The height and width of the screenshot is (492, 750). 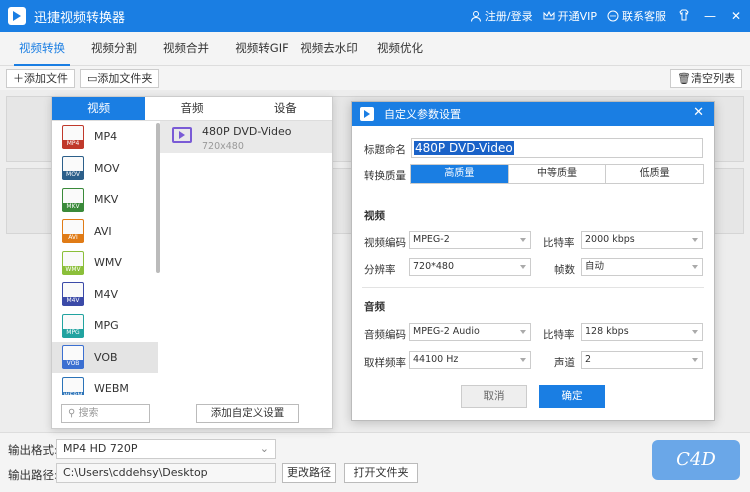 What do you see at coordinates (385, 363) in the screenshot?
I see `sample-rate-label: 取样频率` at bounding box center [385, 363].